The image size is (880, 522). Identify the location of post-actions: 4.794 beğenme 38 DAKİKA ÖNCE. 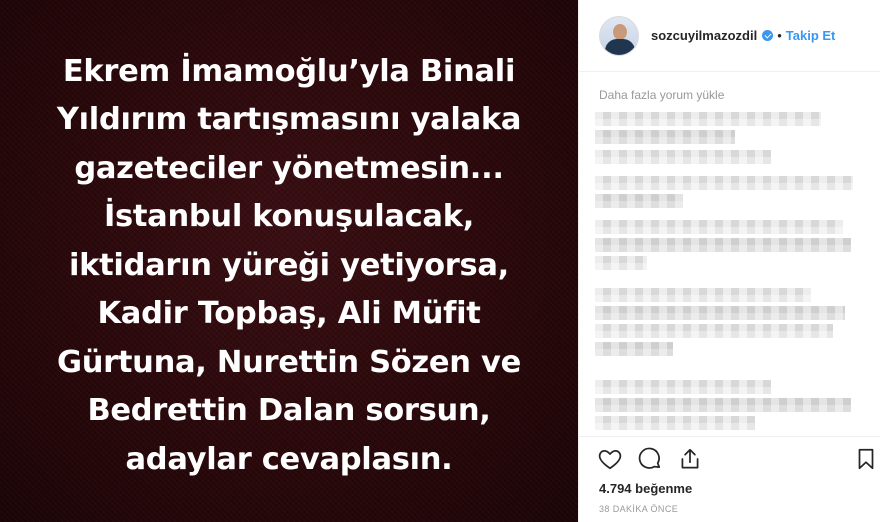
(729, 479).